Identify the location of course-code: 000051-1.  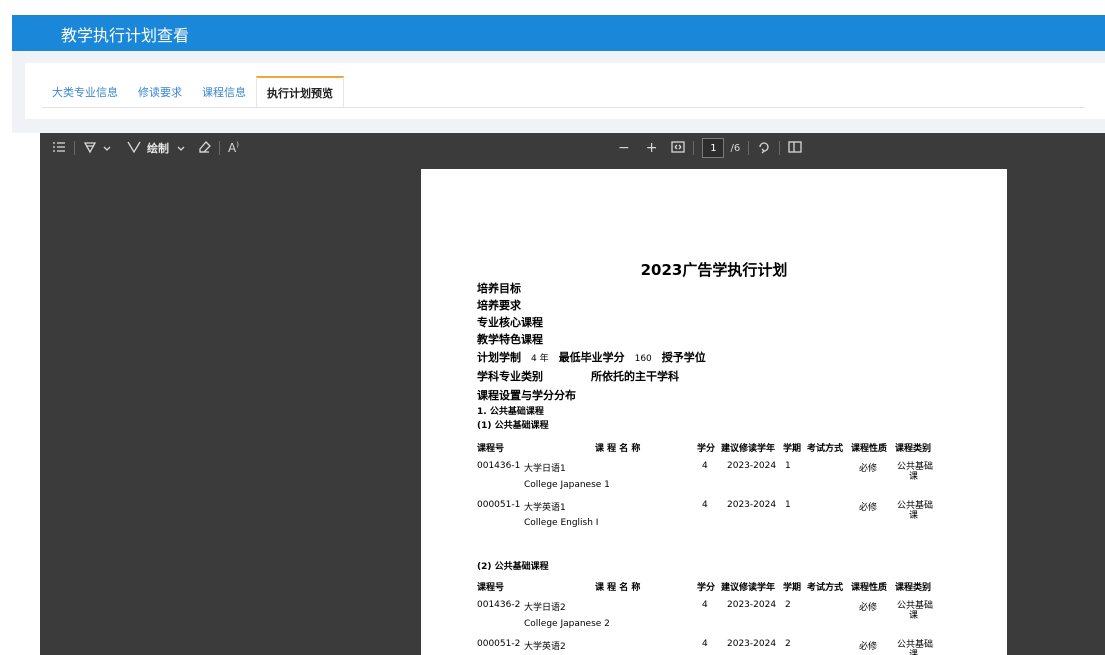
(499, 505).